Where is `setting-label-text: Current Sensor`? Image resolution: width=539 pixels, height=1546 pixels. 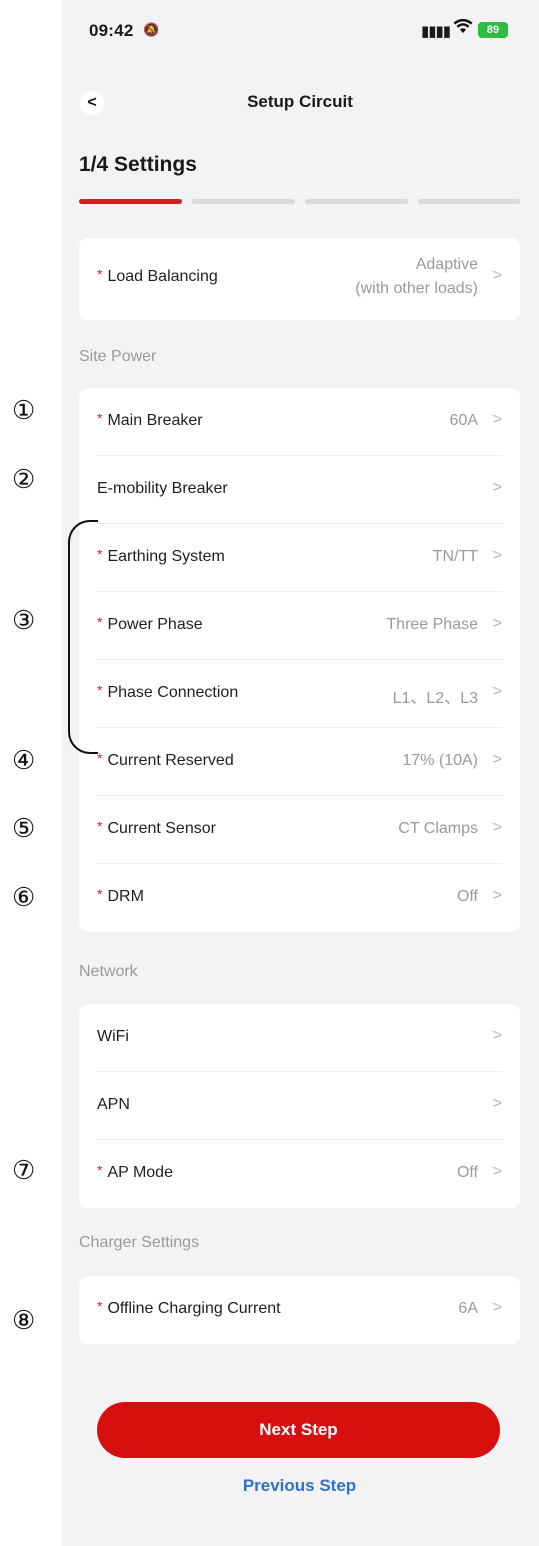 setting-label-text: Current Sensor is located at coordinates (161, 828).